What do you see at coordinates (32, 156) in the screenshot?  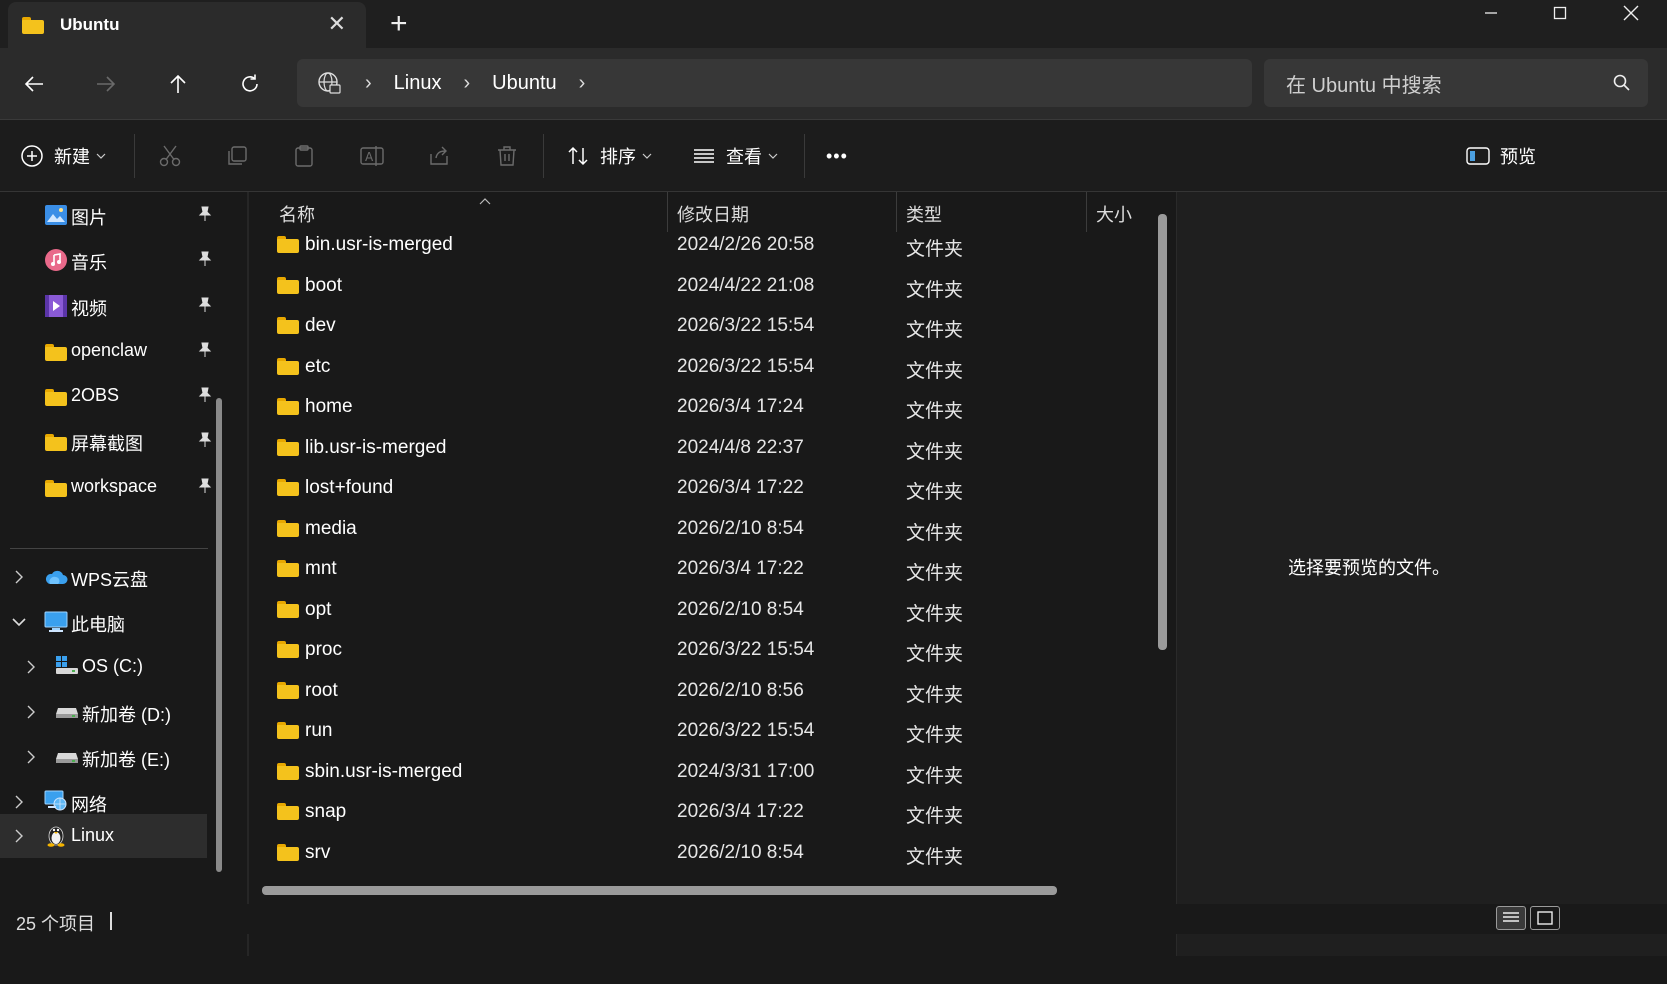 I see `plus-circle-icon` at bounding box center [32, 156].